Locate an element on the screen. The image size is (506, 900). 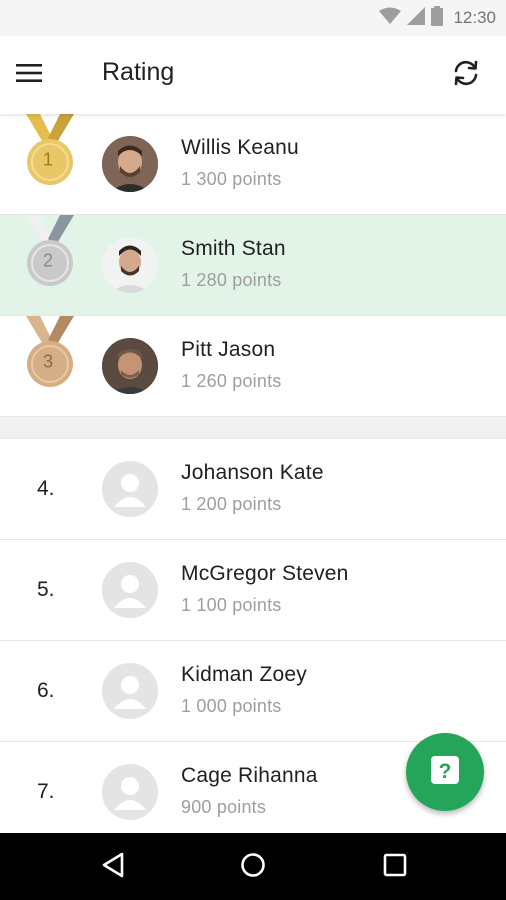
home-button is located at coordinates (253, 867).